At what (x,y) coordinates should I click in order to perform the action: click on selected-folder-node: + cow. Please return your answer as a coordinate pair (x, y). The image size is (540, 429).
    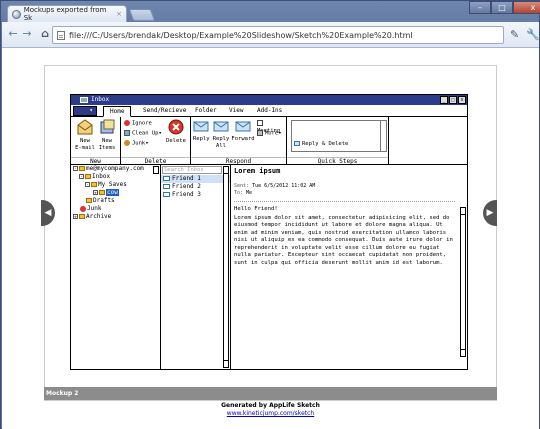
    Looking at the image, I should click on (115, 193).